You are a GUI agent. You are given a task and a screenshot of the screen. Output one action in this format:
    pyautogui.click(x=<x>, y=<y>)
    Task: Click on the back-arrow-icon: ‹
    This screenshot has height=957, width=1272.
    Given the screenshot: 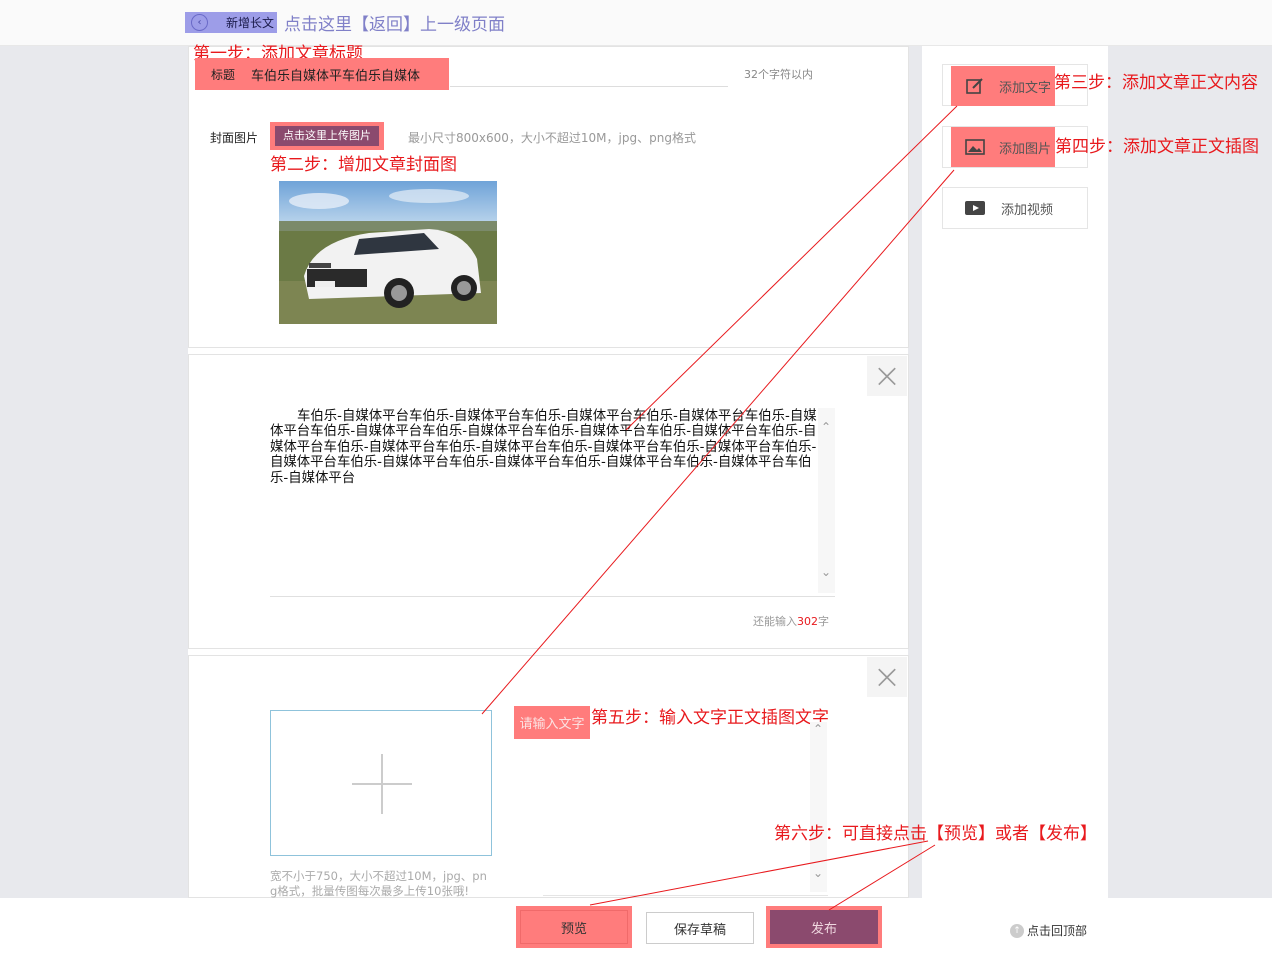 What is the action you would take?
    pyautogui.click(x=199, y=22)
    